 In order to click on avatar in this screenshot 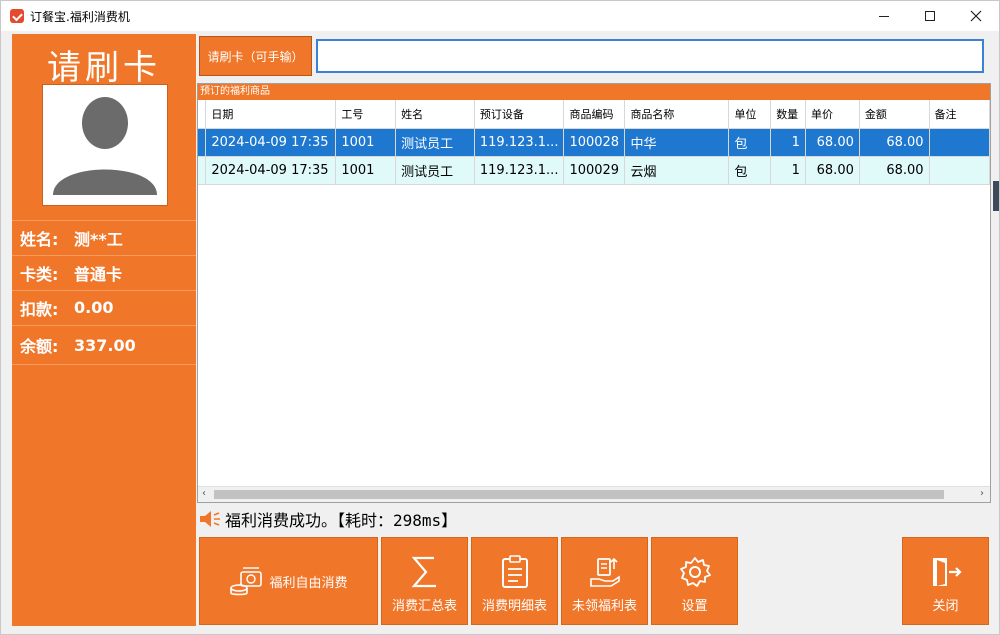, I will do `click(105, 145)`.